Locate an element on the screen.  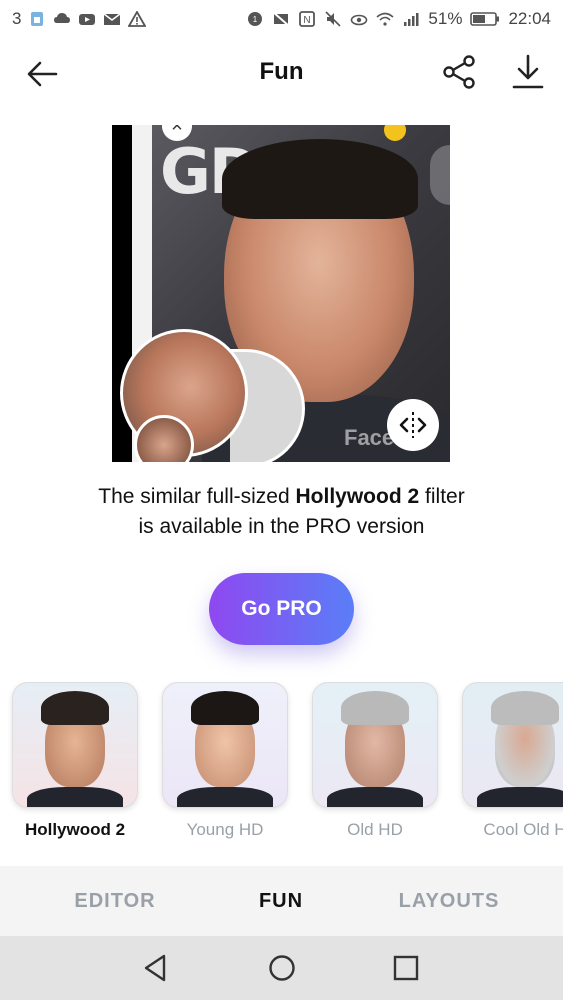
mute-icon is located at coordinates (333, 19).